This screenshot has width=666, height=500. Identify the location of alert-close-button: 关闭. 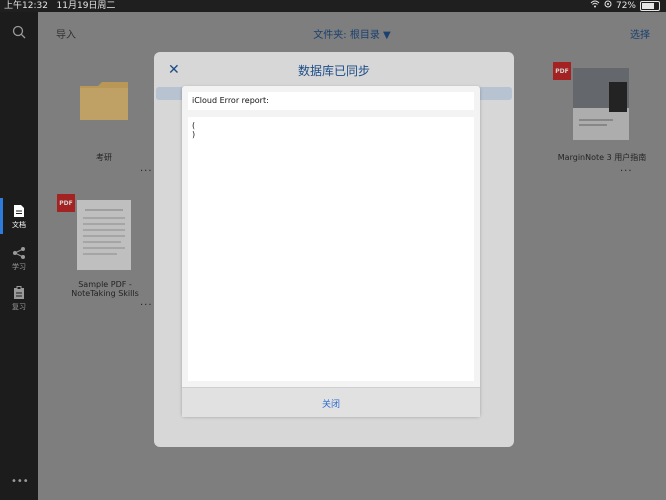
(331, 403).